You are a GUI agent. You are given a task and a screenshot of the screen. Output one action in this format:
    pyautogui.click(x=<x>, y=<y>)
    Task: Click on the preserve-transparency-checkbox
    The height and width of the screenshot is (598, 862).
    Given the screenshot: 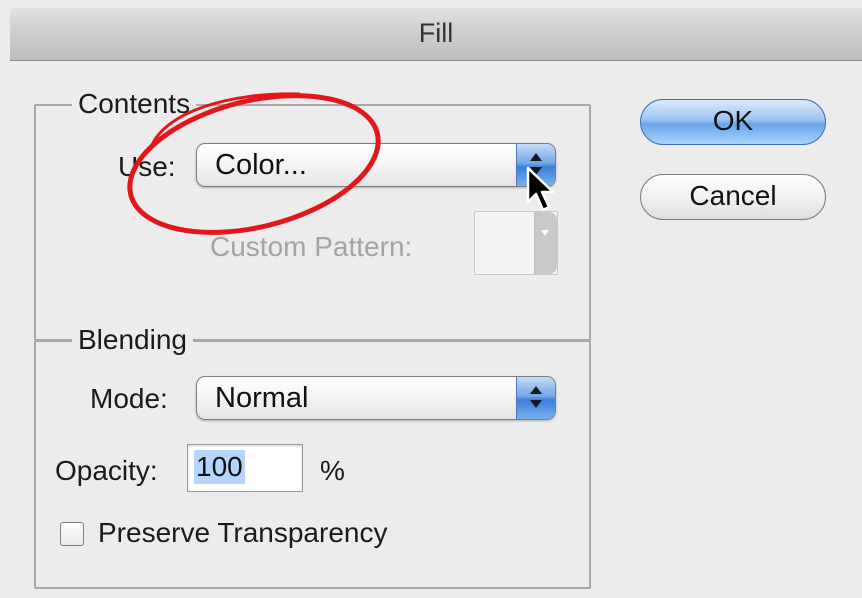 What is the action you would take?
    pyautogui.click(x=72, y=534)
    